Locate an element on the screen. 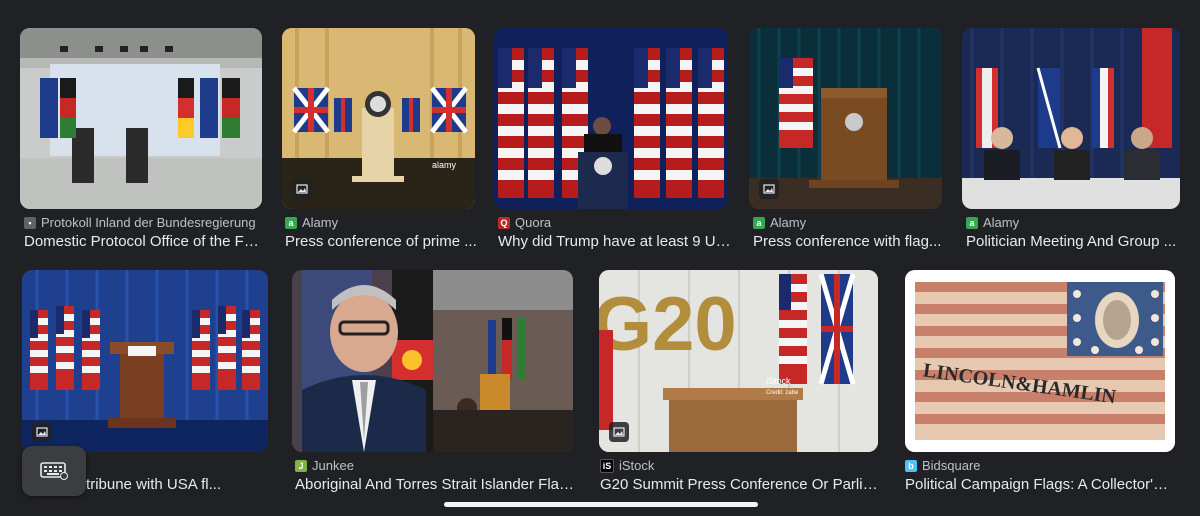  result-source: J Junkee is located at coordinates (324, 465).